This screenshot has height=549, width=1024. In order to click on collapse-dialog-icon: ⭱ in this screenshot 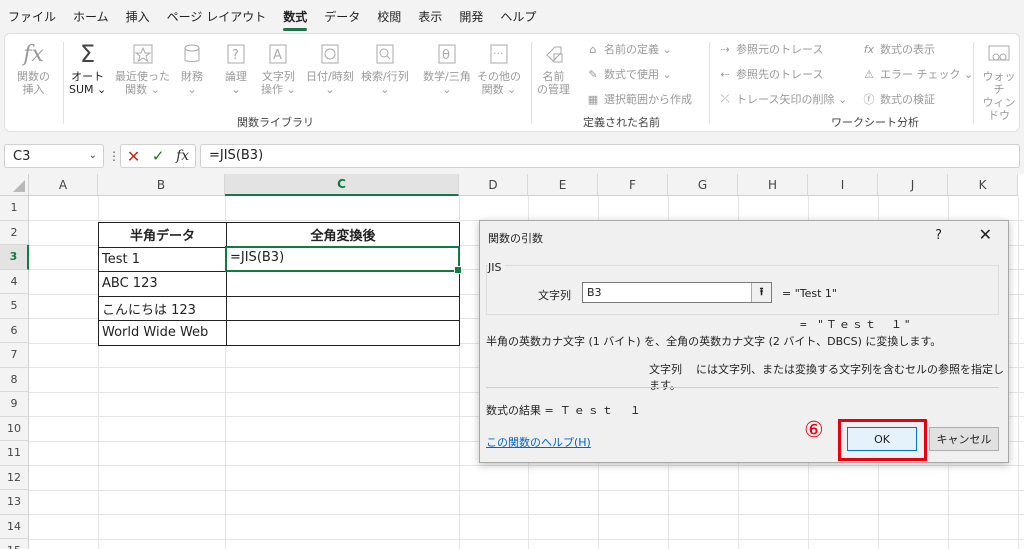, I will do `click(761, 292)`.